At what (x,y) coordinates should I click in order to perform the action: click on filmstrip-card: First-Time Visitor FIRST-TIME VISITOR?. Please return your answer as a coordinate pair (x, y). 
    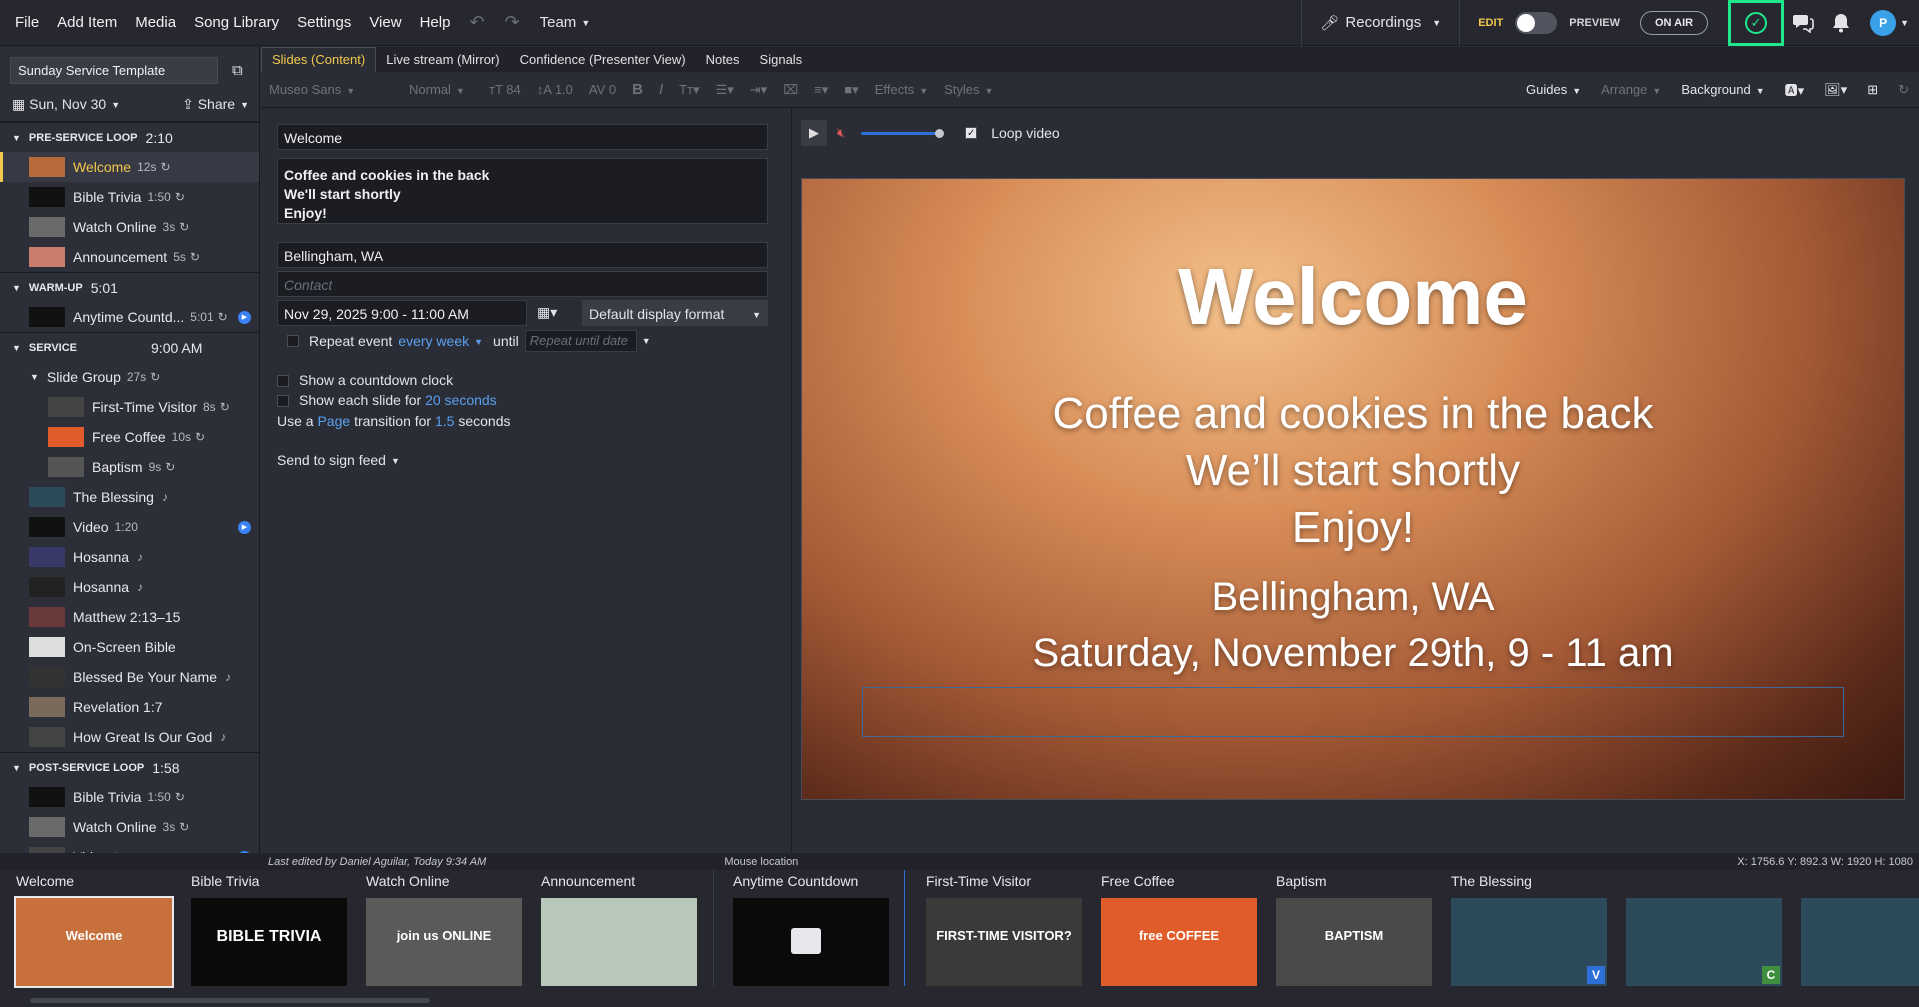
    Looking at the image, I should click on (1001, 928).